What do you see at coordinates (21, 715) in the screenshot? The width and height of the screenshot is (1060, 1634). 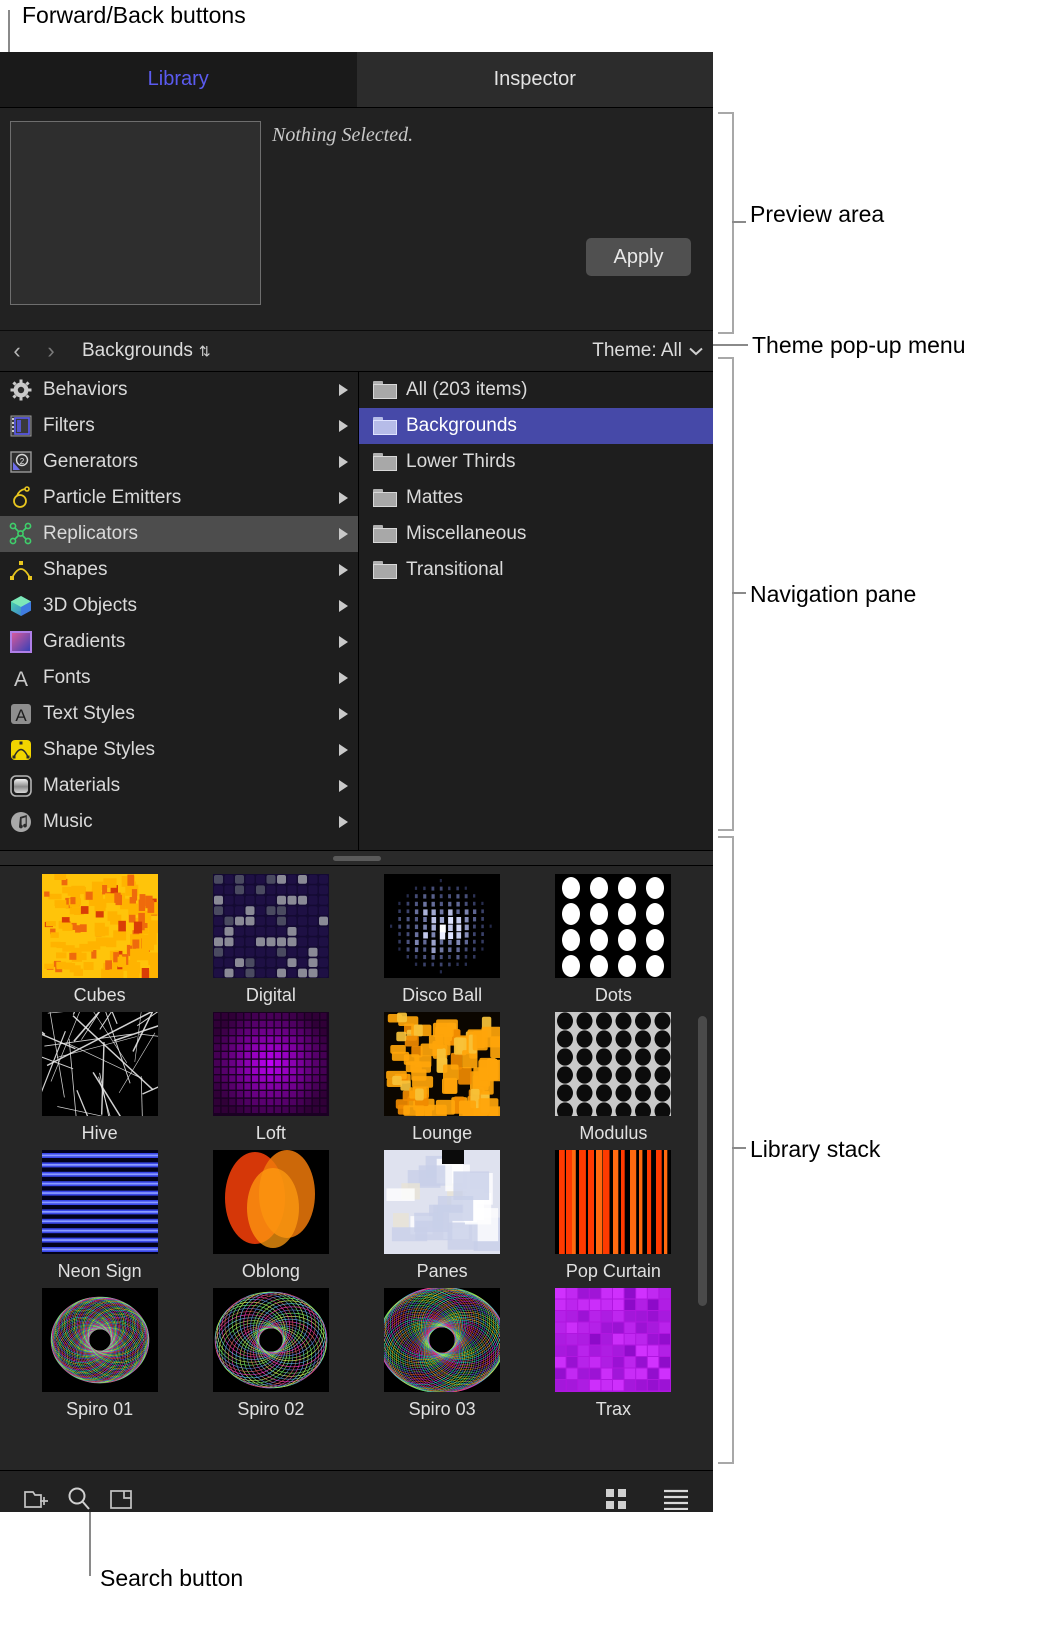 I see `svg-text: A` at bounding box center [21, 715].